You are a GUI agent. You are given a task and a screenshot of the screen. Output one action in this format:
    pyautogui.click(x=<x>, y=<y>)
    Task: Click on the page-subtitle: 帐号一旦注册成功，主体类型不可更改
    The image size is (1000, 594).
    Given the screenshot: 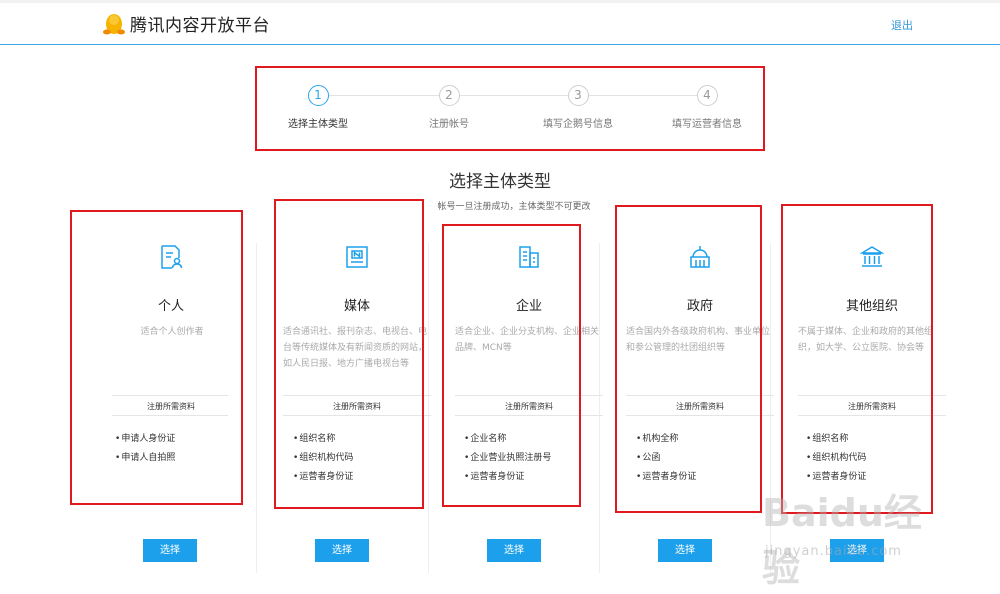 What is the action you would take?
    pyautogui.click(x=514, y=207)
    